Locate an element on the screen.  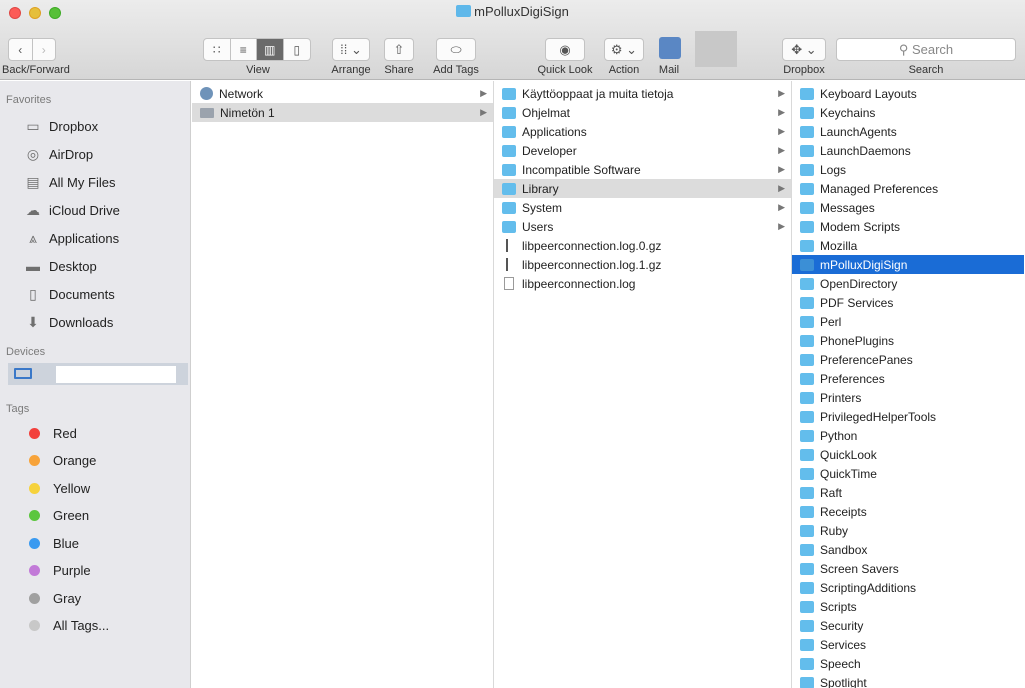
column-row: Python is located at coordinates (908, 435).